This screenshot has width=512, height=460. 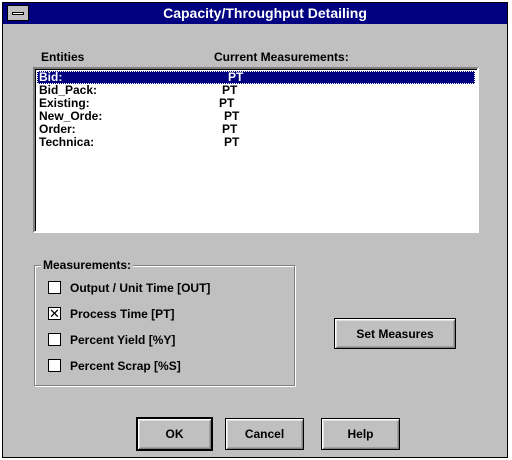 What do you see at coordinates (256, 129) in the screenshot?
I see `list-item: Order: PT` at bounding box center [256, 129].